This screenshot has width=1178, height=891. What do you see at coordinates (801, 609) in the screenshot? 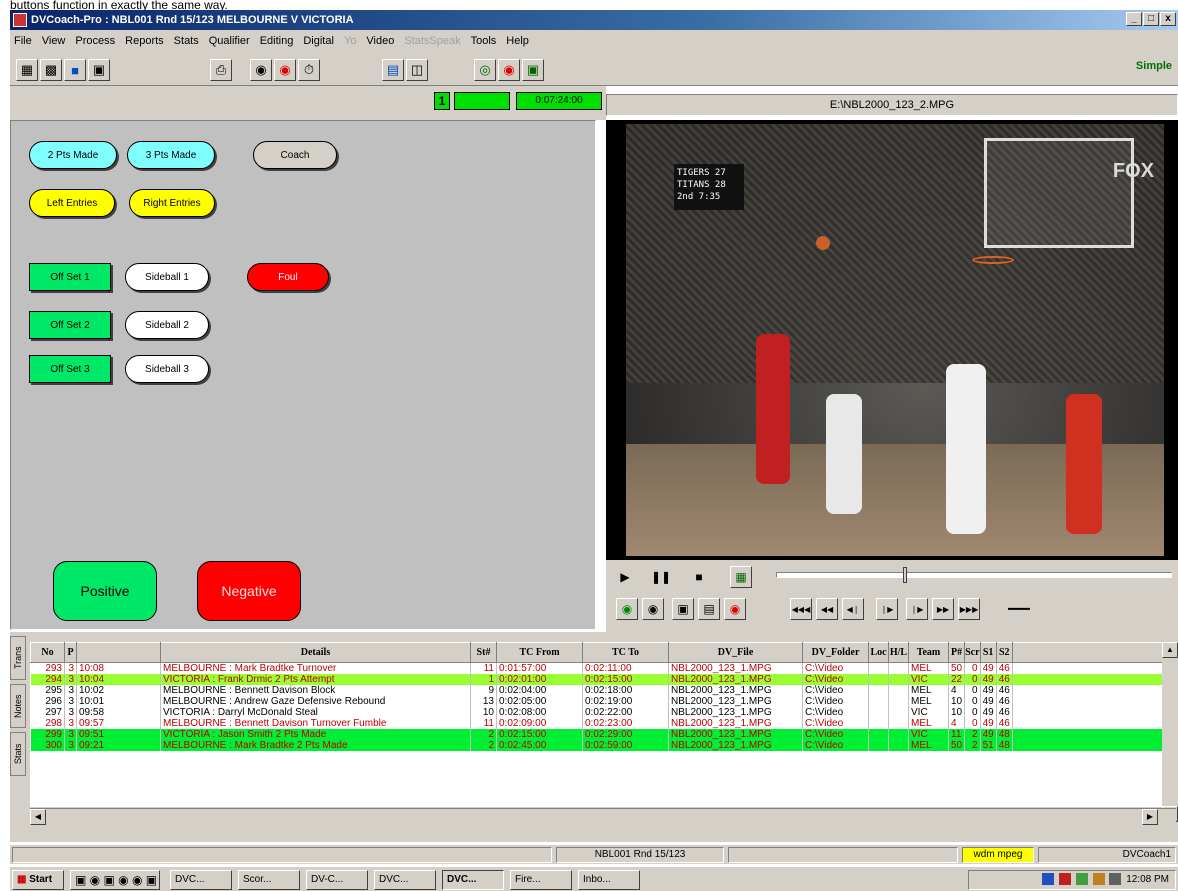
I see `skip-start-icon: ◀◀◀` at bounding box center [801, 609].